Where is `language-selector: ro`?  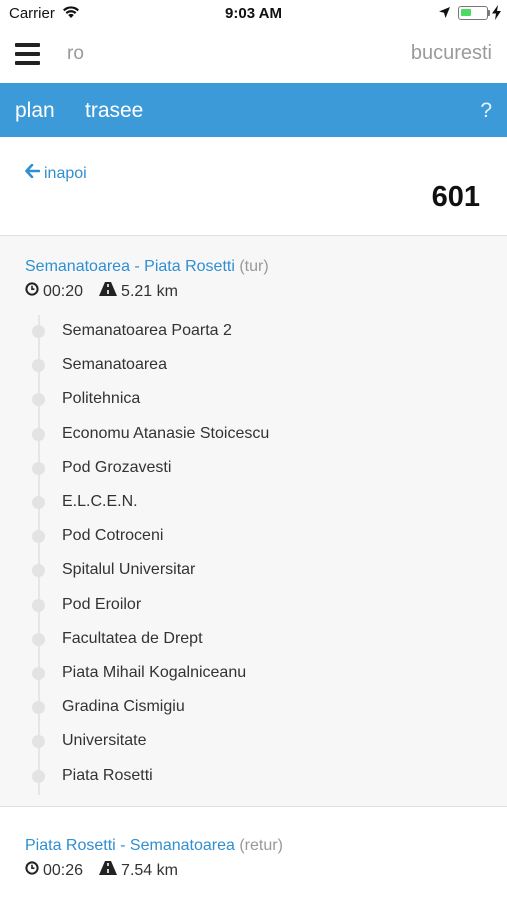
language-selector: ro is located at coordinates (75, 54).